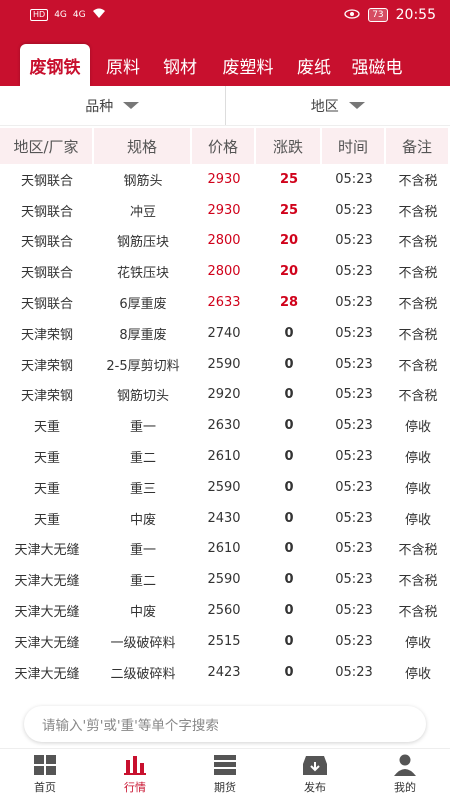 The width and height of the screenshot is (450, 800). I want to click on header-time: 时间, so click(354, 146).